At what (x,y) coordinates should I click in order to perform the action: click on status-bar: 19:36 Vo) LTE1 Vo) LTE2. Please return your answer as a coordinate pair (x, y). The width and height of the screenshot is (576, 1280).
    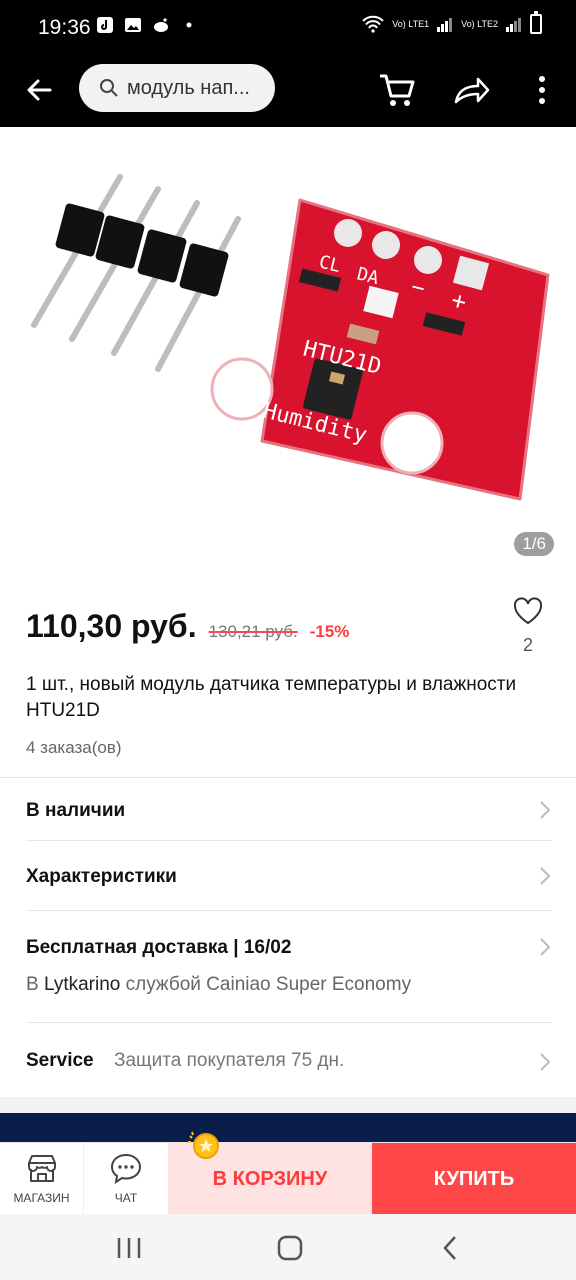
    Looking at the image, I should click on (288, 28).